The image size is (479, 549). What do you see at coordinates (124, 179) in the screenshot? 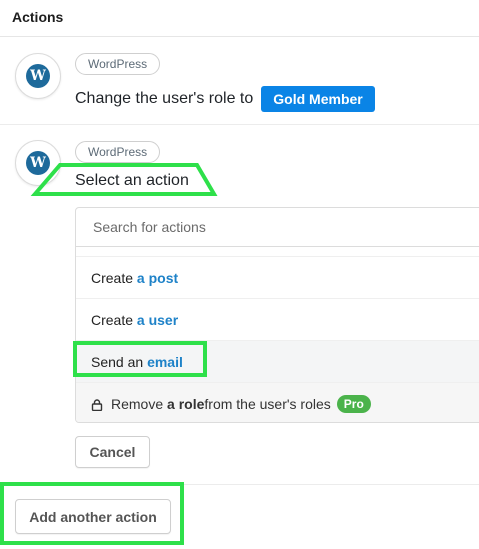
I see `annotation-overlay` at bounding box center [124, 179].